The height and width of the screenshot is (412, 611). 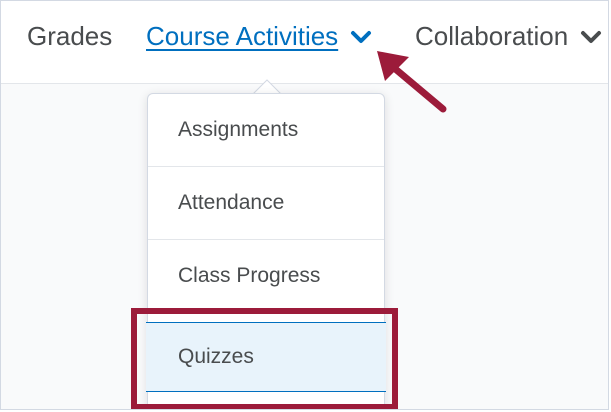 I want to click on menu-item-attendance: Attendance, so click(x=266, y=203).